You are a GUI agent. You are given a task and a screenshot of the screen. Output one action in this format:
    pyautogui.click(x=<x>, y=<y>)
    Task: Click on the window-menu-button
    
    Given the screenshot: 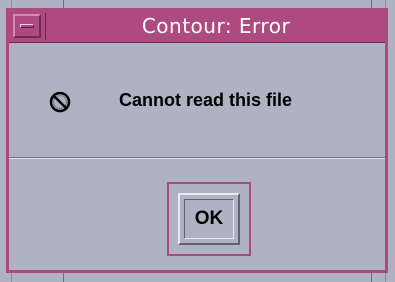 What is the action you would take?
    pyautogui.click(x=27, y=26)
    